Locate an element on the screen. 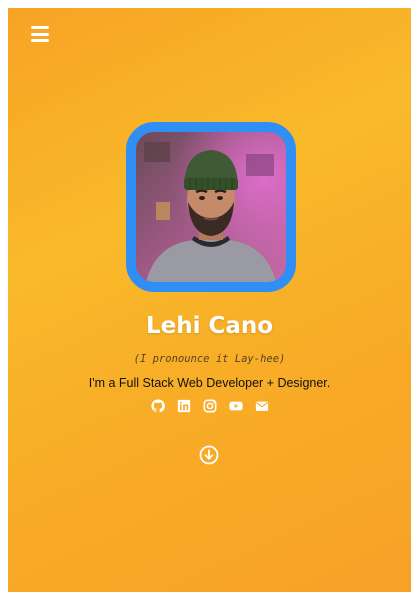  arrow-circle-down-icon is located at coordinates (209, 455).